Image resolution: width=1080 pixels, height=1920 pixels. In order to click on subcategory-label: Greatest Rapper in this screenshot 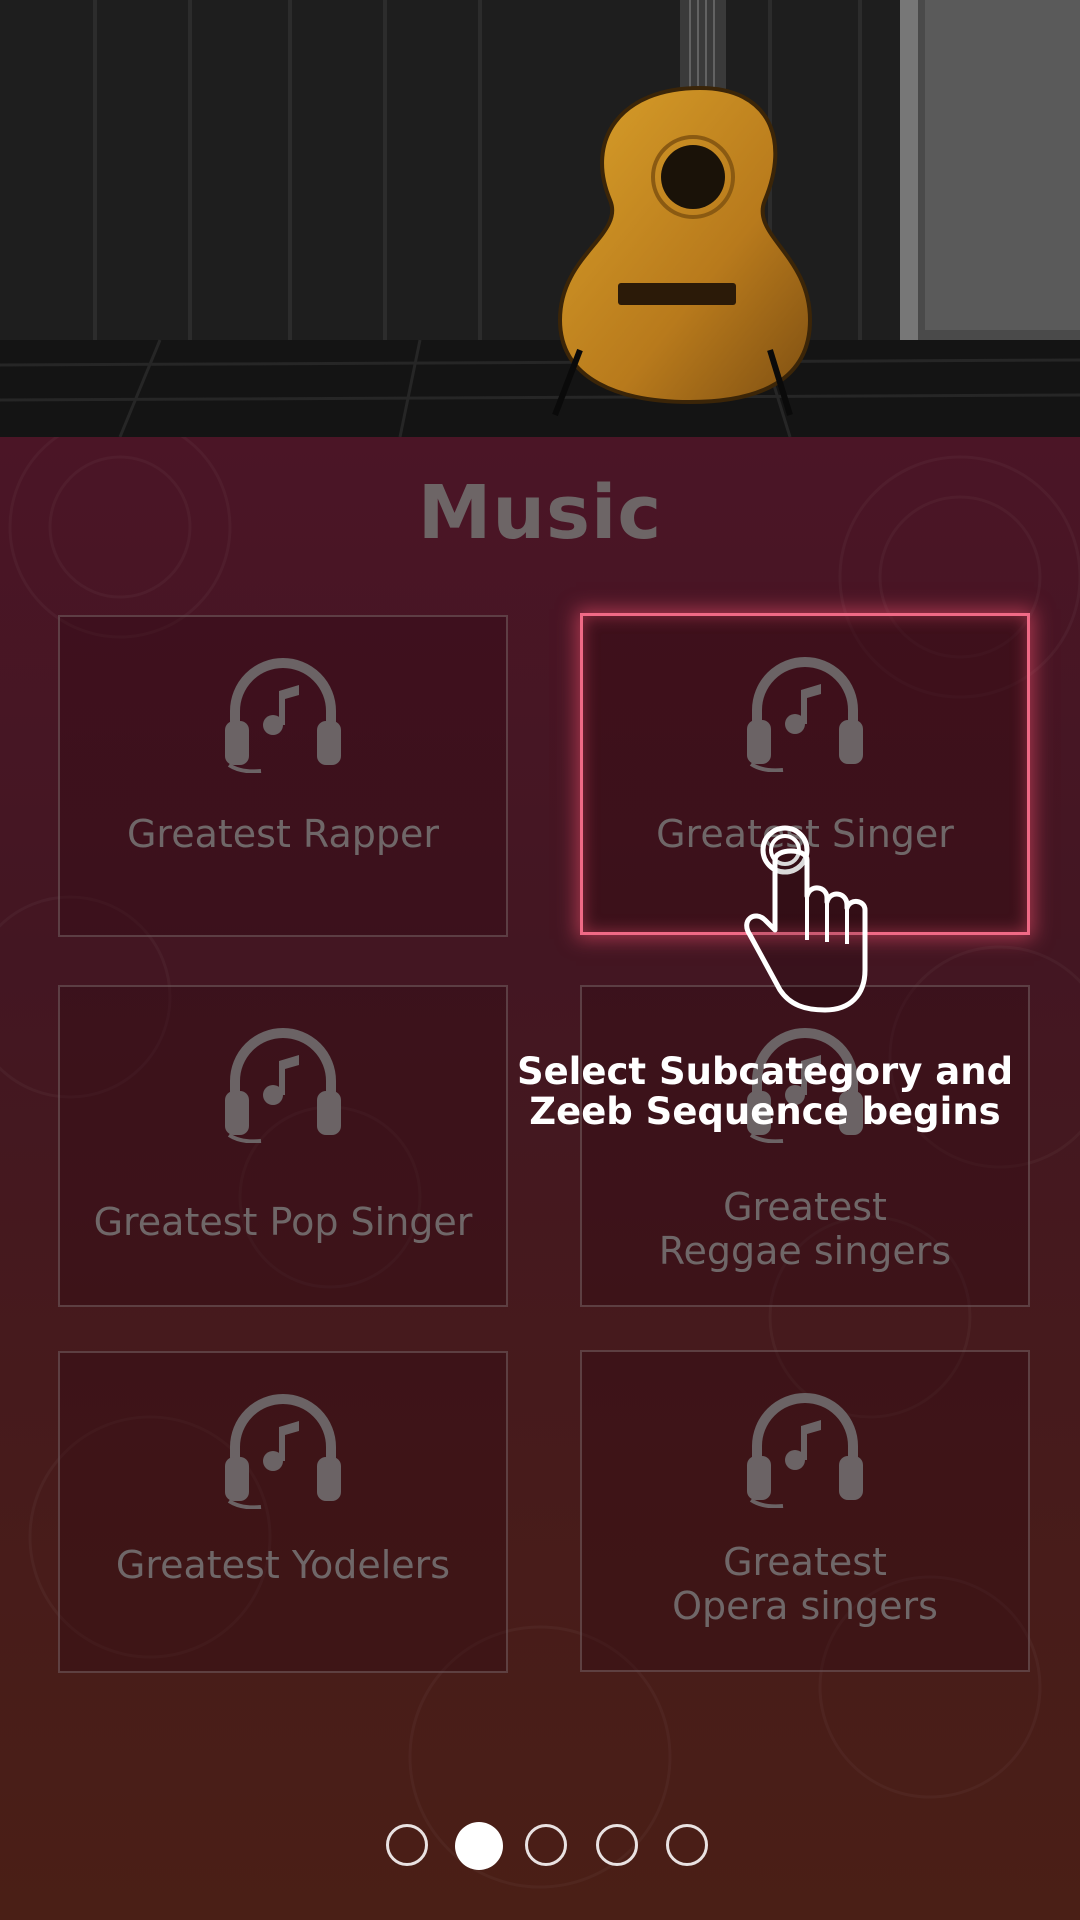, I will do `click(283, 834)`.